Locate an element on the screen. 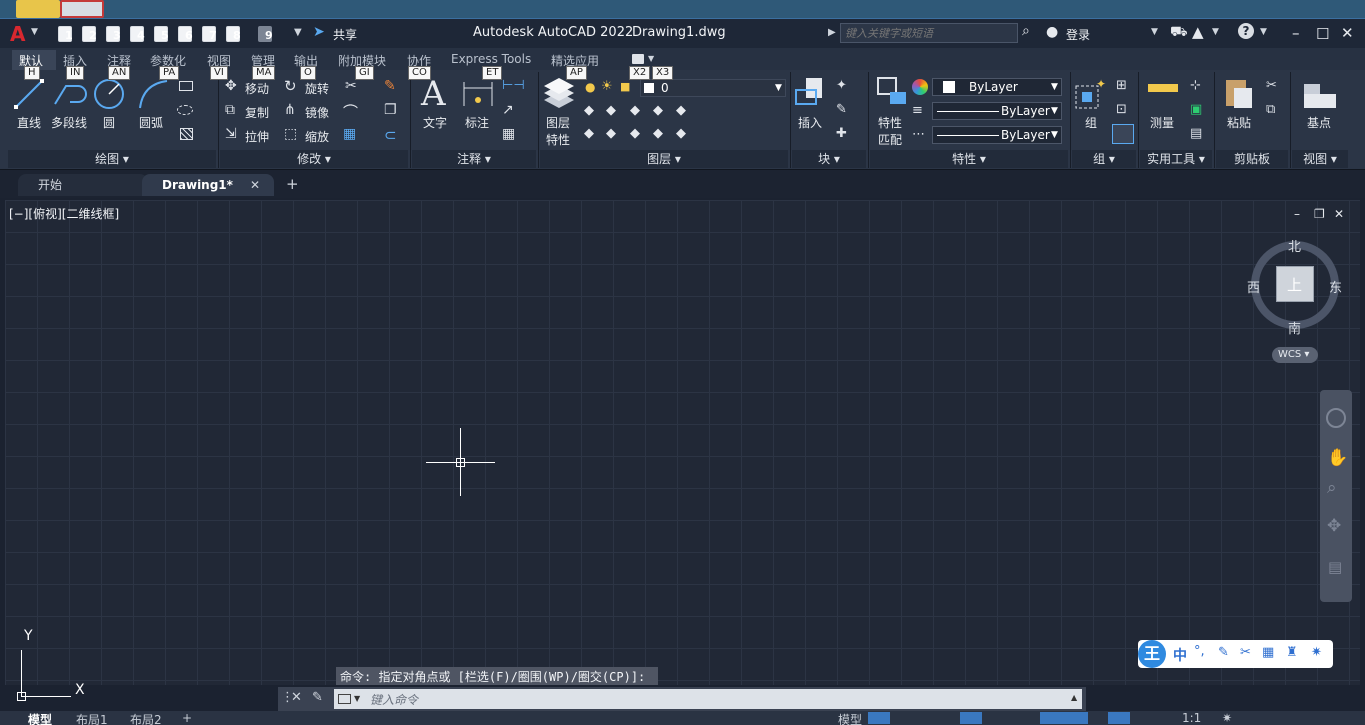 The height and width of the screenshot is (725, 1365). share-button: 共享 is located at coordinates (345, 34).